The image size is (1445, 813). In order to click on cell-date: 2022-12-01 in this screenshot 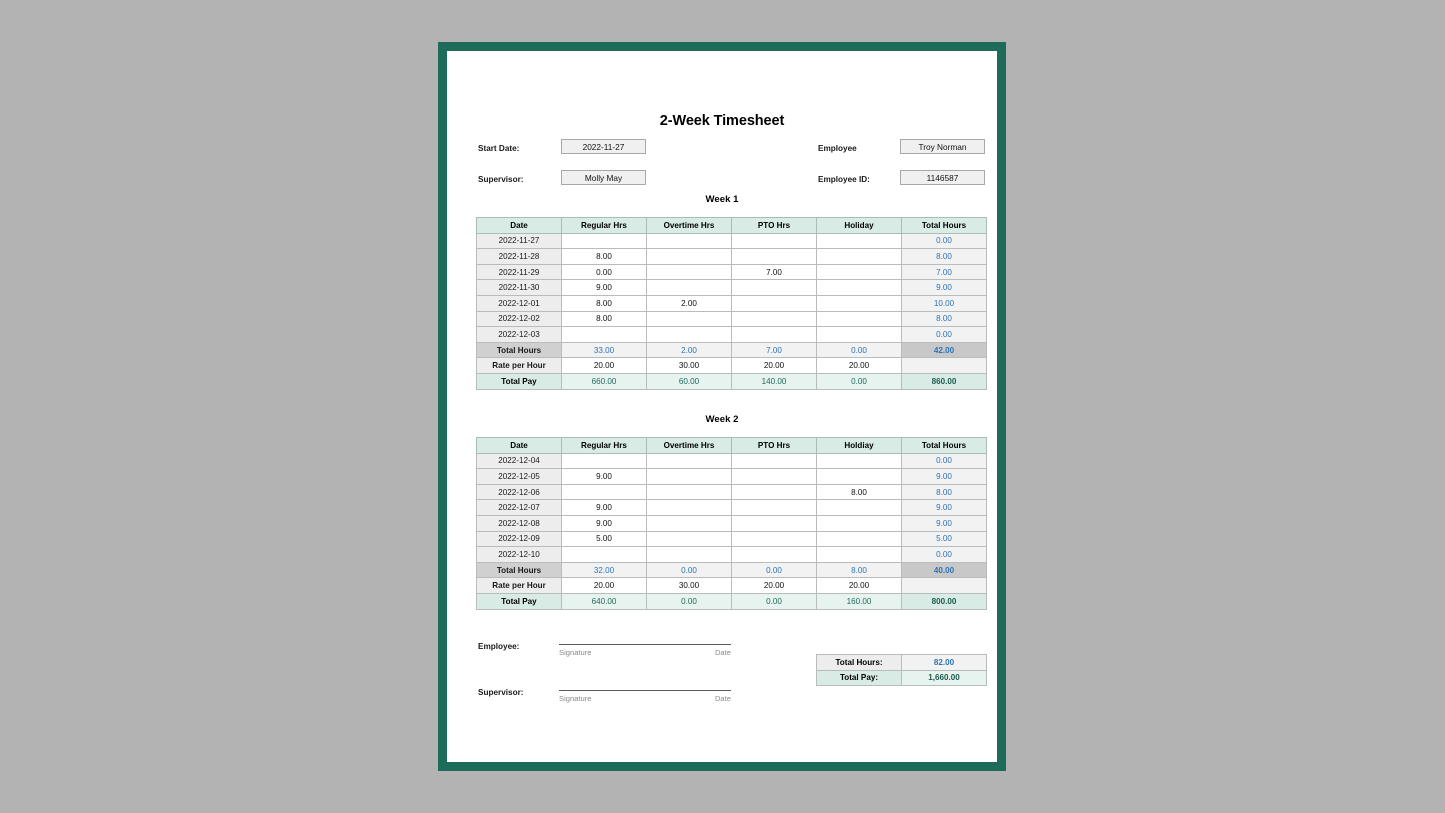, I will do `click(519, 303)`.